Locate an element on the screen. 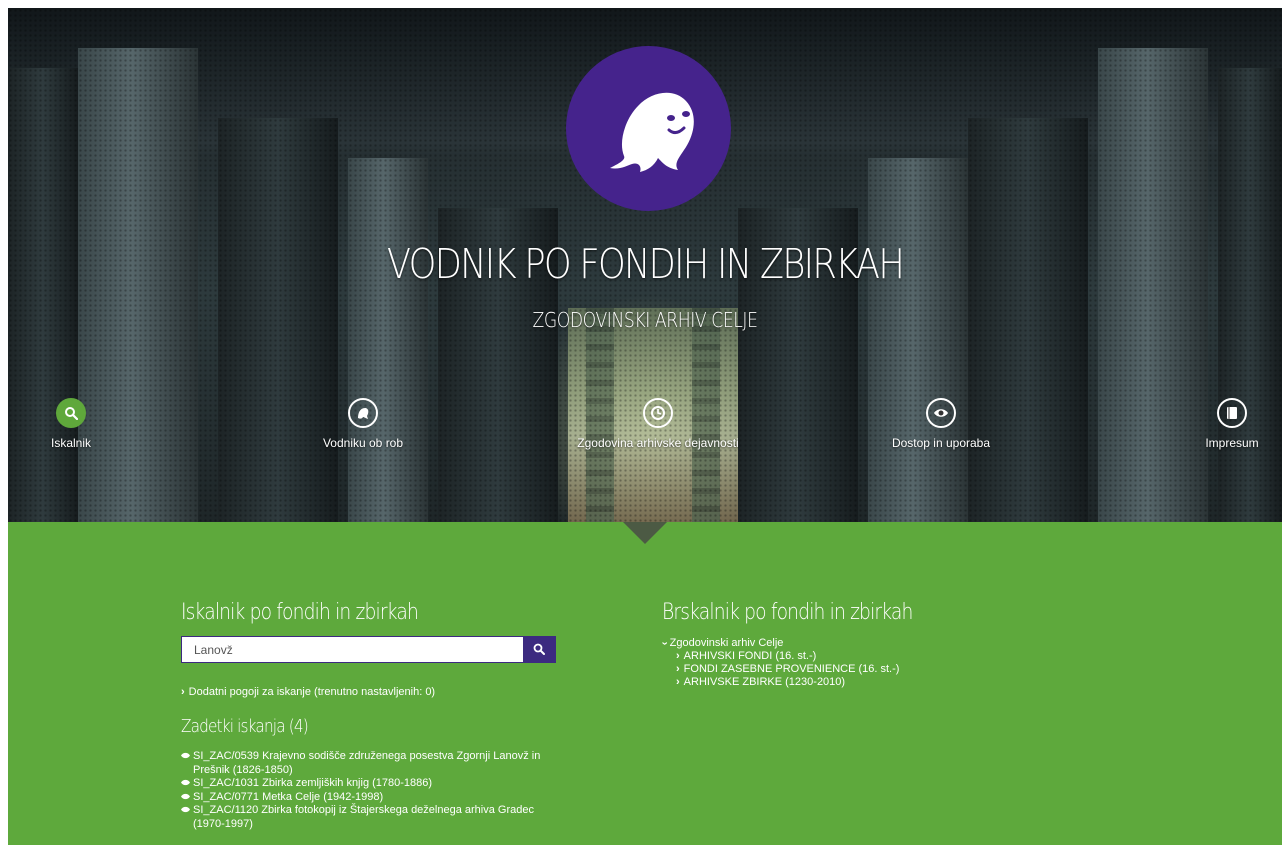 The image size is (1282, 845). nav-vodniku-ob-rob: Vodniku ob rob is located at coordinates (363, 424).